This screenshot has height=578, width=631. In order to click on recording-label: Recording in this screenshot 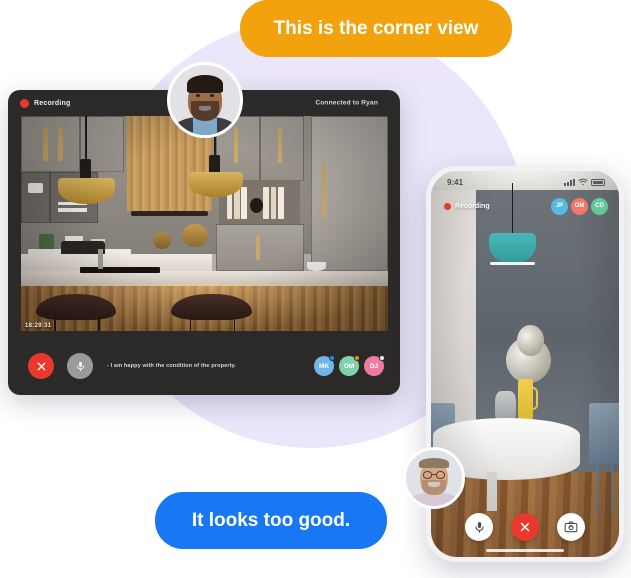, I will do `click(52, 103)`.